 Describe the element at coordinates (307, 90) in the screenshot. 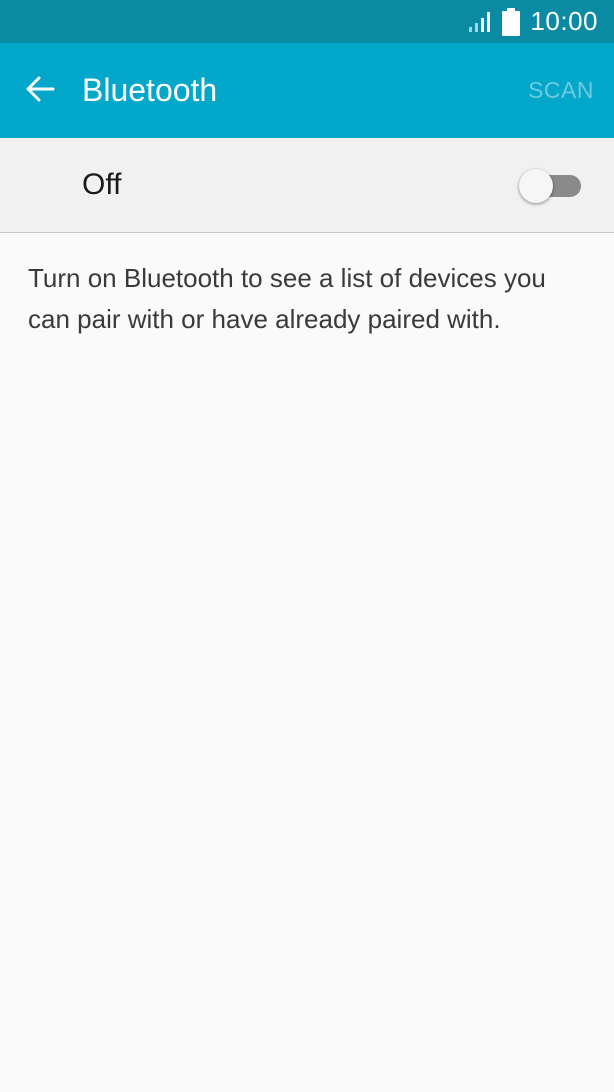

I see `app-bar: Bluetooth SCAN` at that location.